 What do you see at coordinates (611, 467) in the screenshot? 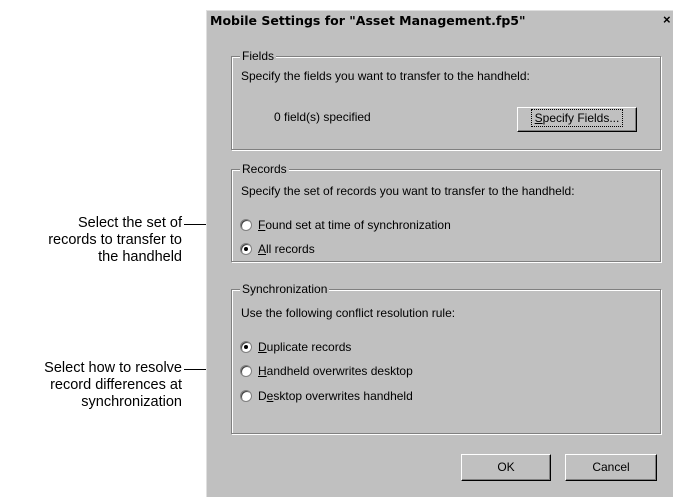
I see `cancel-button: Cancel` at bounding box center [611, 467].